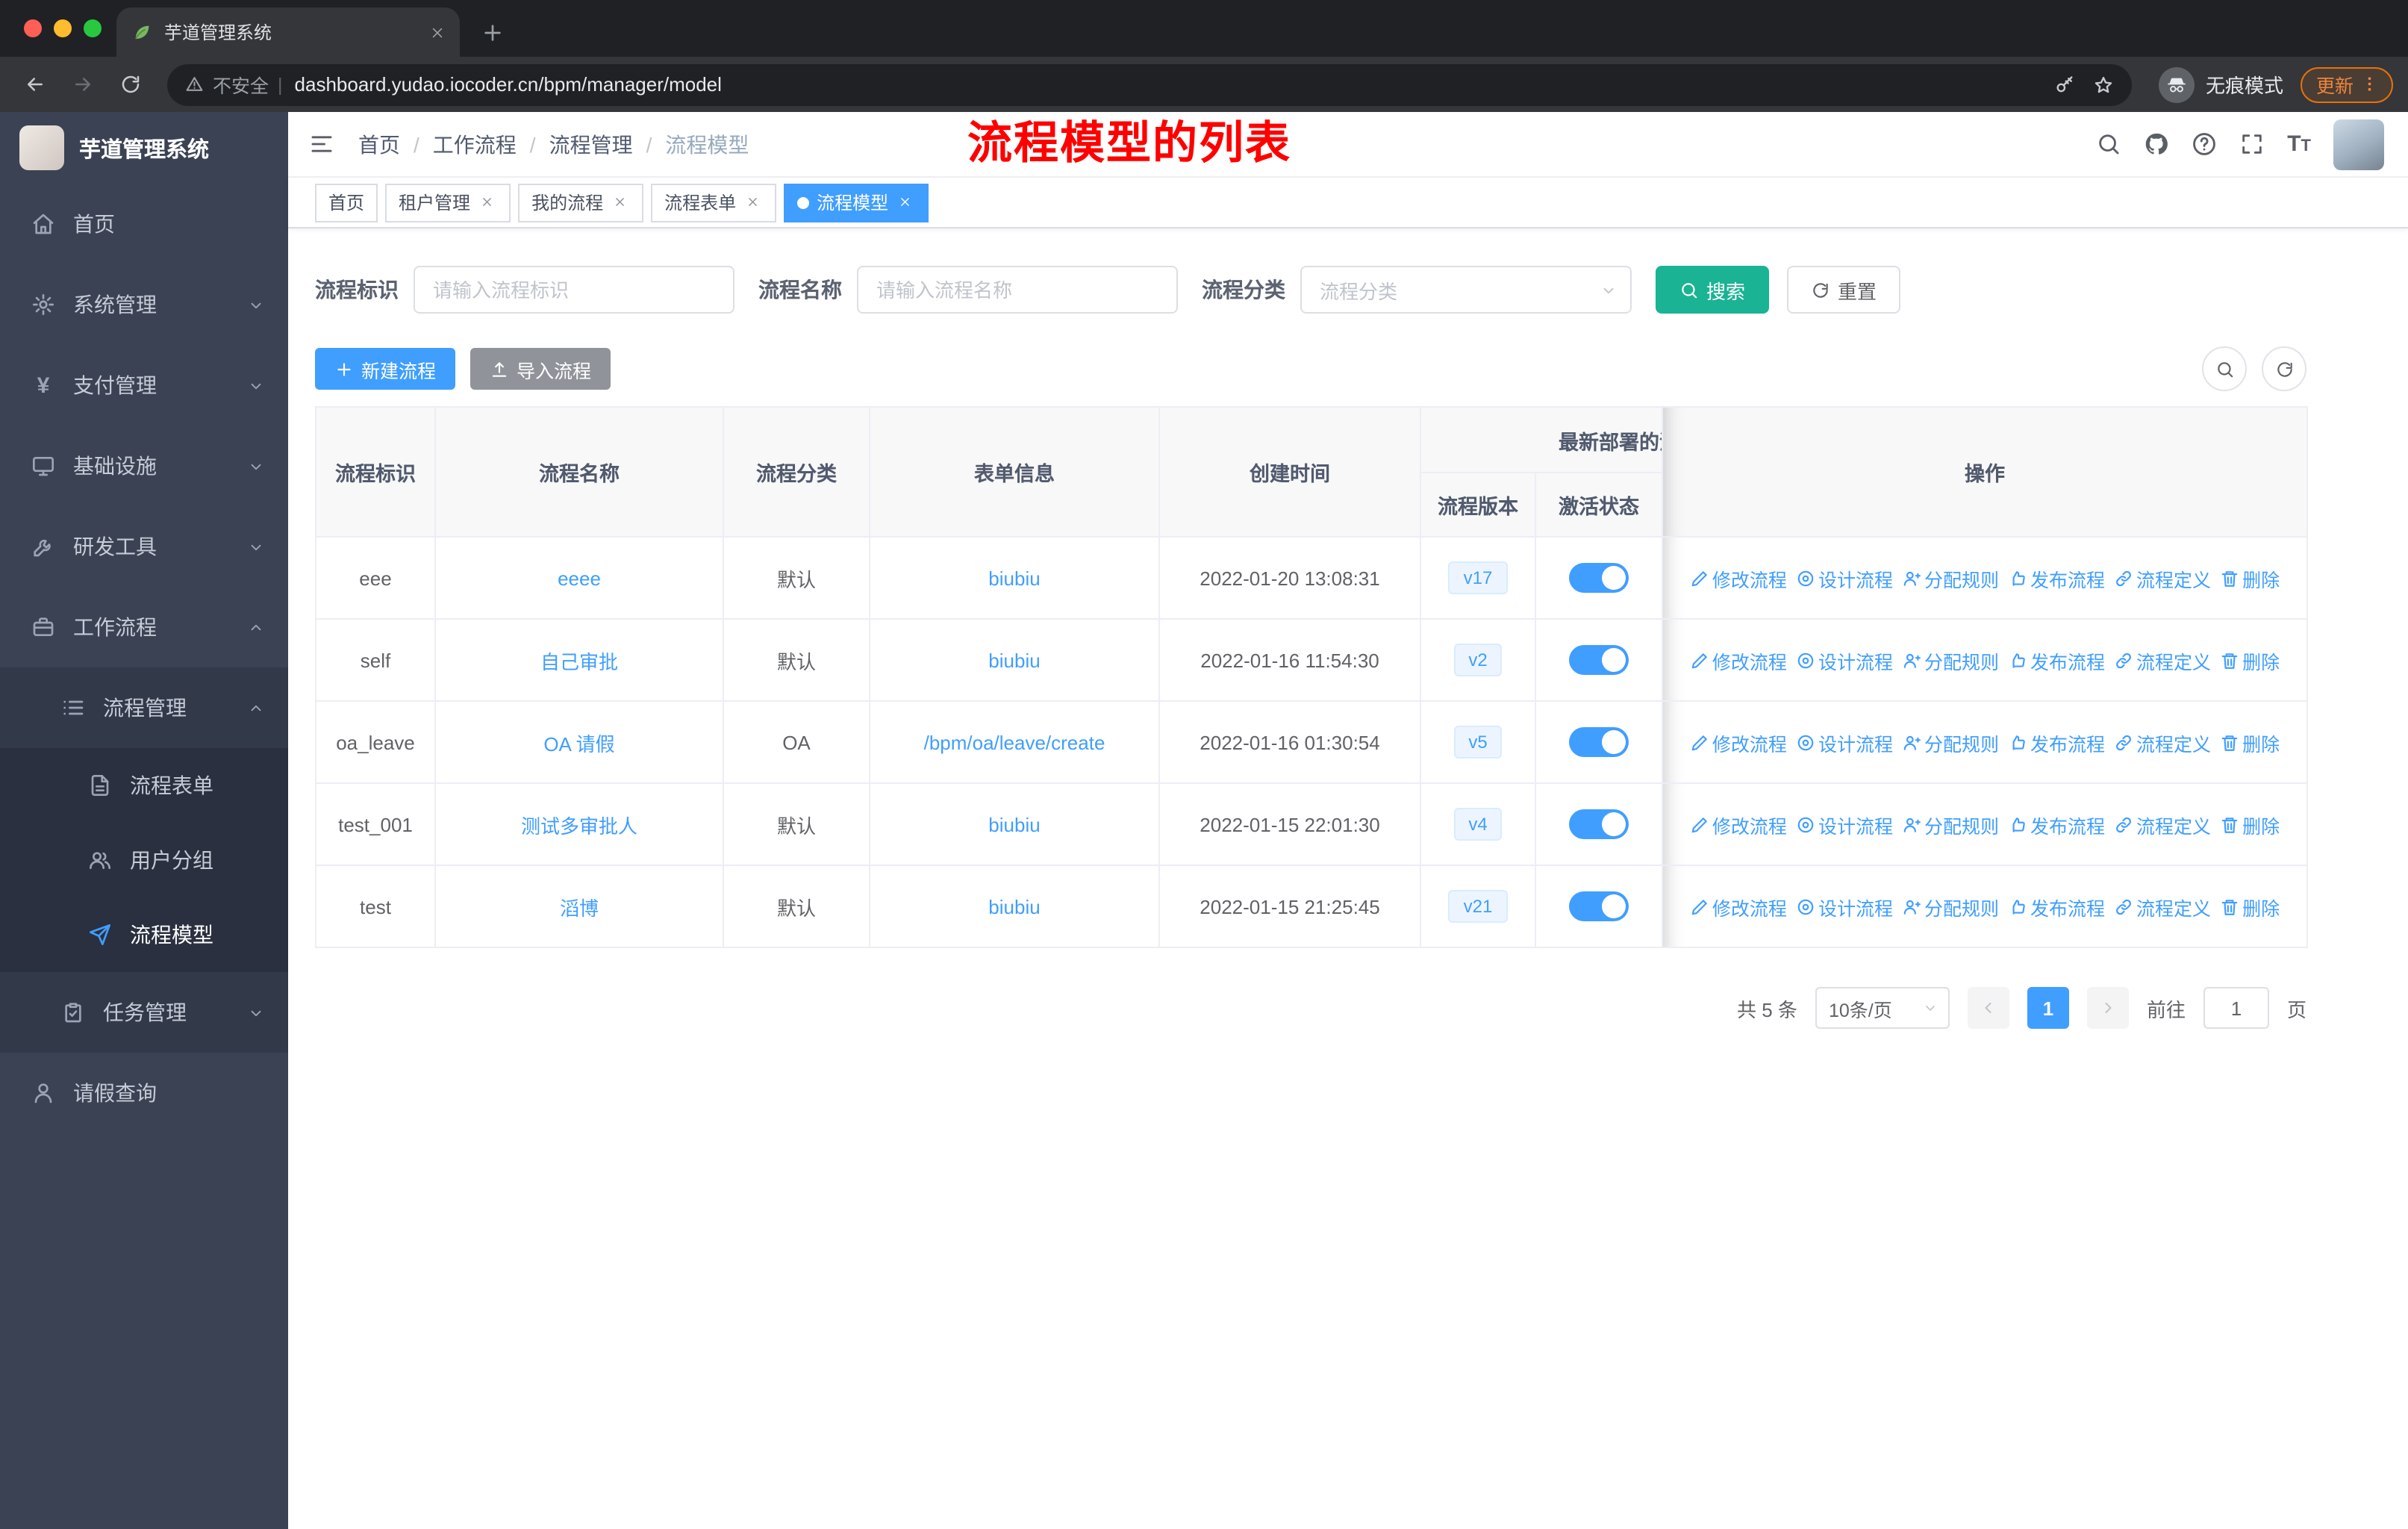 This screenshot has width=2408, height=1529. What do you see at coordinates (2347, 84) in the screenshot?
I see `browser-update-button: 更新` at bounding box center [2347, 84].